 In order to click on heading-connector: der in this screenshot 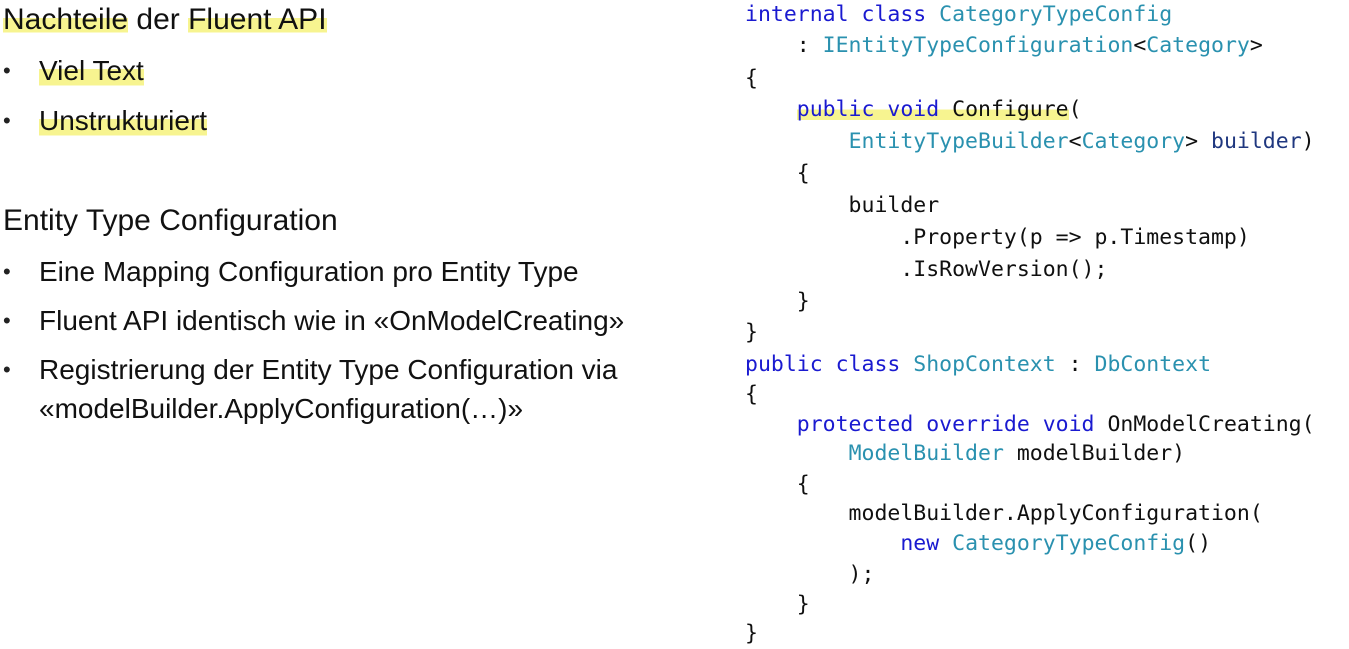, I will do `click(158, 19)`.